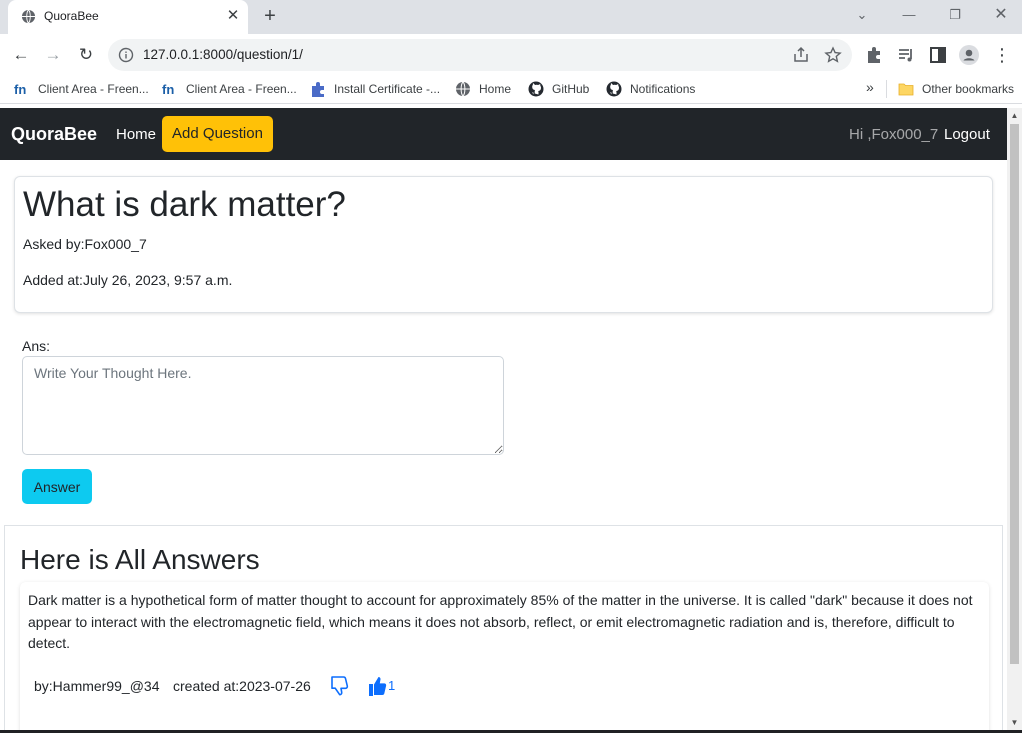 This screenshot has height=733, width=1022. Describe the element at coordinates (1001, 15) in the screenshot. I see `window-close-icon: ✕` at that location.